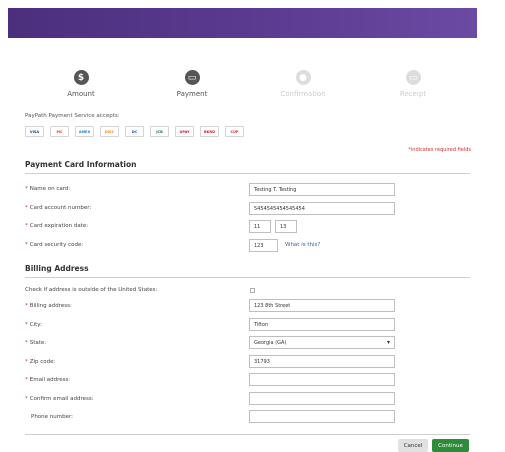 This screenshot has height=452, width=505. Describe the element at coordinates (413, 94) in the screenshot. I see `step-label: Receipt` at that location.